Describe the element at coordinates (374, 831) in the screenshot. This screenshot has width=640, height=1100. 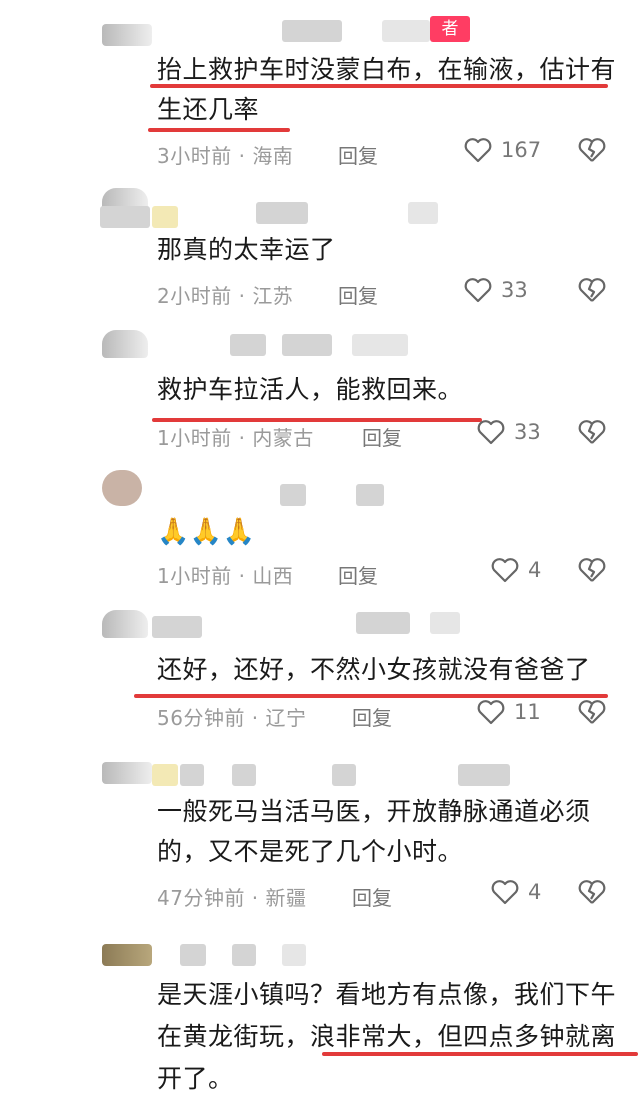
I see `comment-text: 一般死马当活马医，开放静脉通道必须的，又不是死了几个小时。` at that location.